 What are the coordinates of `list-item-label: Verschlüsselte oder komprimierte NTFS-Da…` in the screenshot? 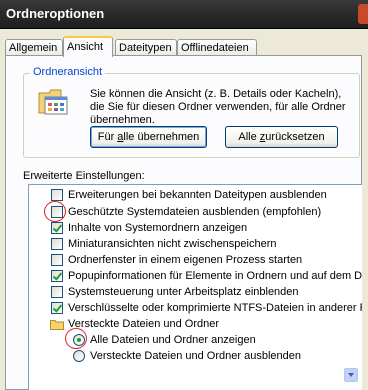 It's located at (215, 308).